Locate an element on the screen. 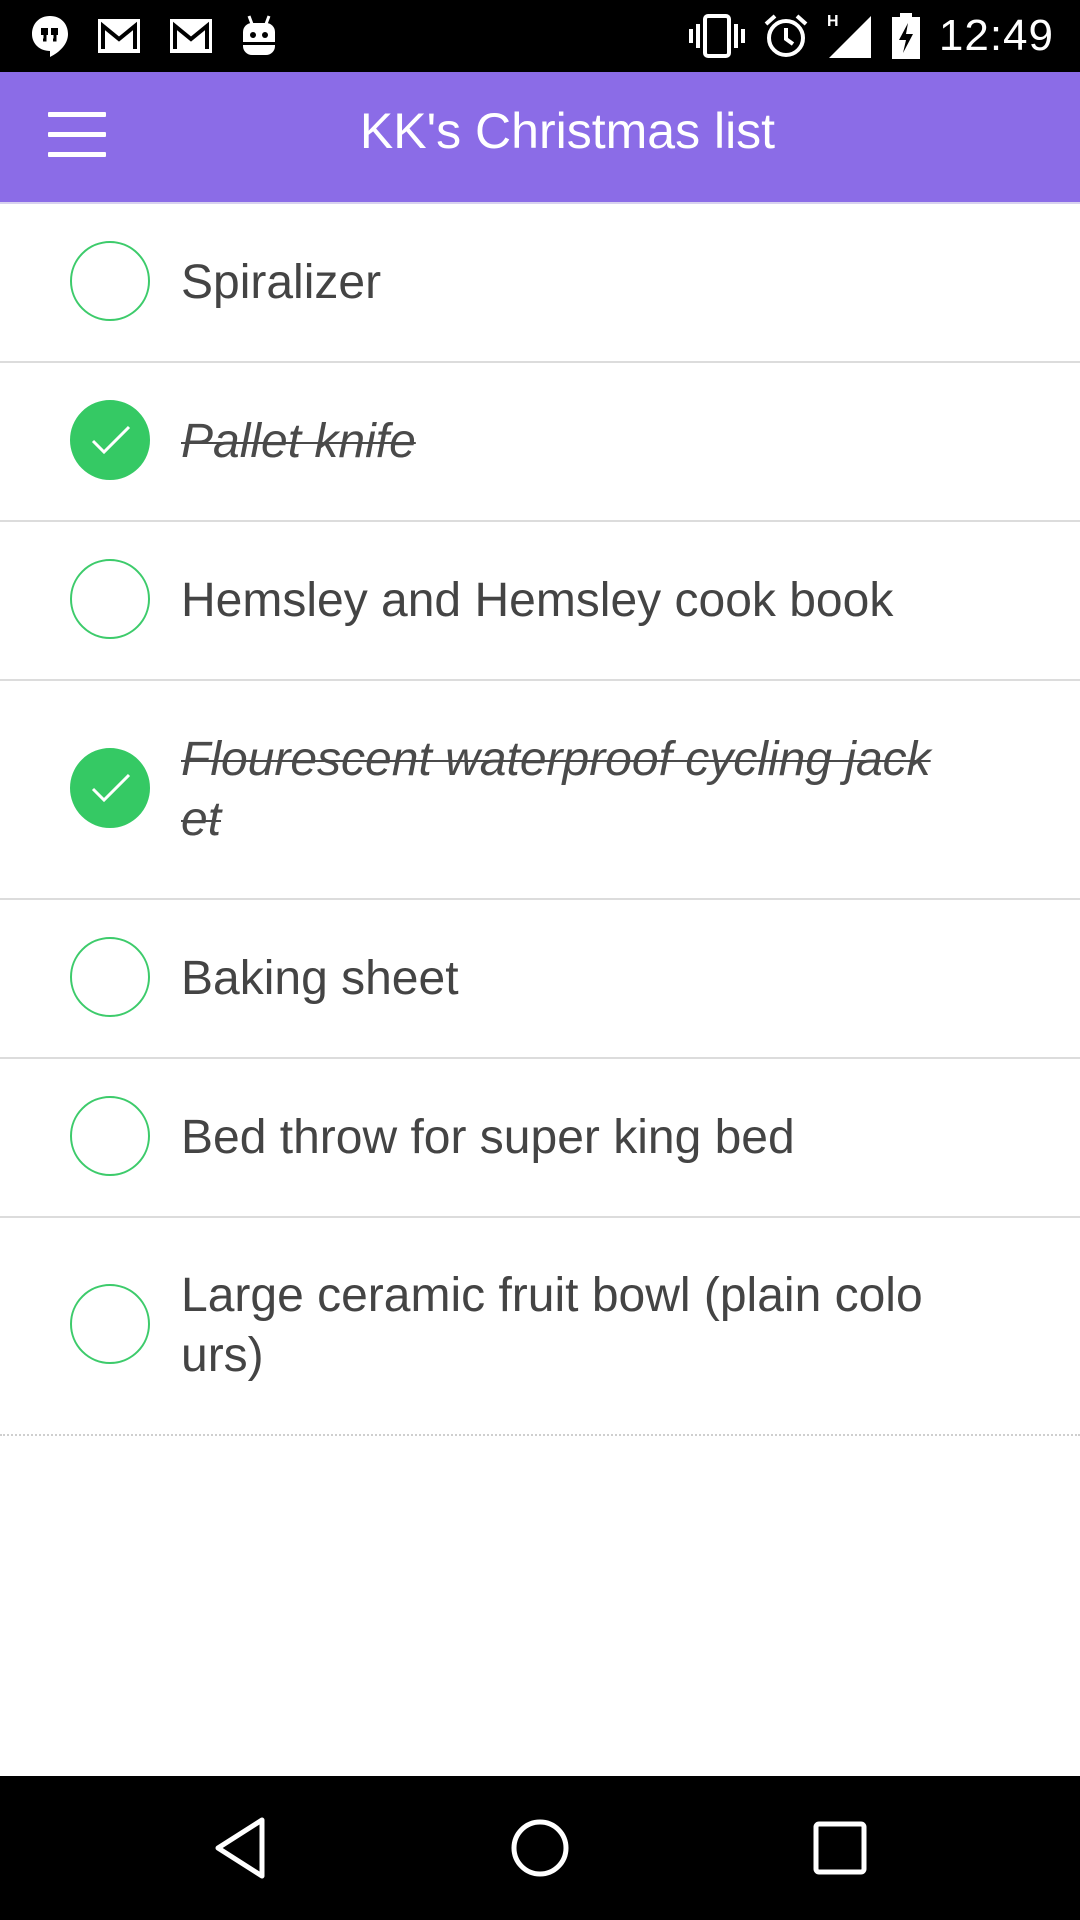 The height and width of the screenshot is (1920, 1080). notification-icons is located at coordinates (154, 36).